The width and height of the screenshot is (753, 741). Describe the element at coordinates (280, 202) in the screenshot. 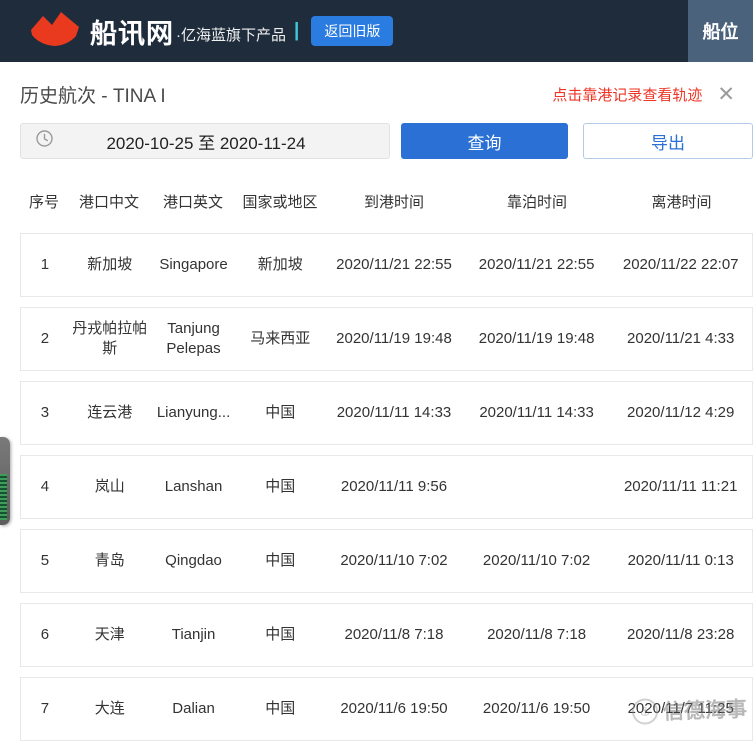

I see `col-header-country: 国家或地区` at that location.